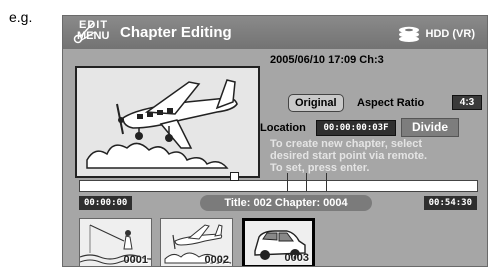 The image size is (491, 271). I want to click on instruction-line: To create new chapter, select, so click(346, 144).